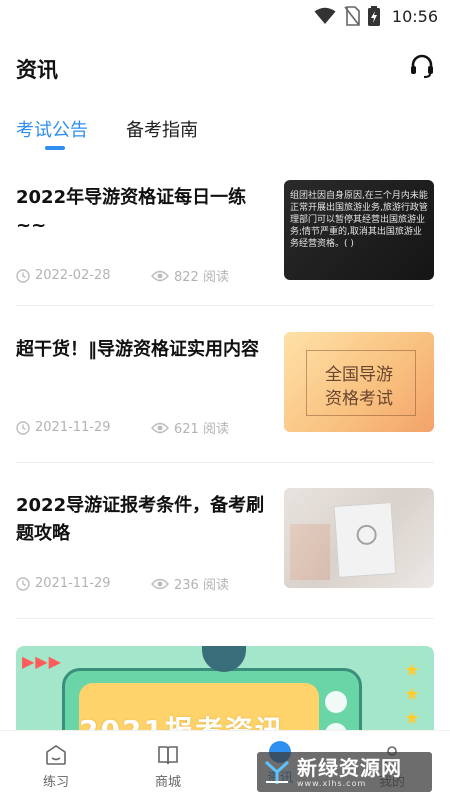  I want to click on article-meta: 2021-11-29 236 阅读, so click(122, 583).